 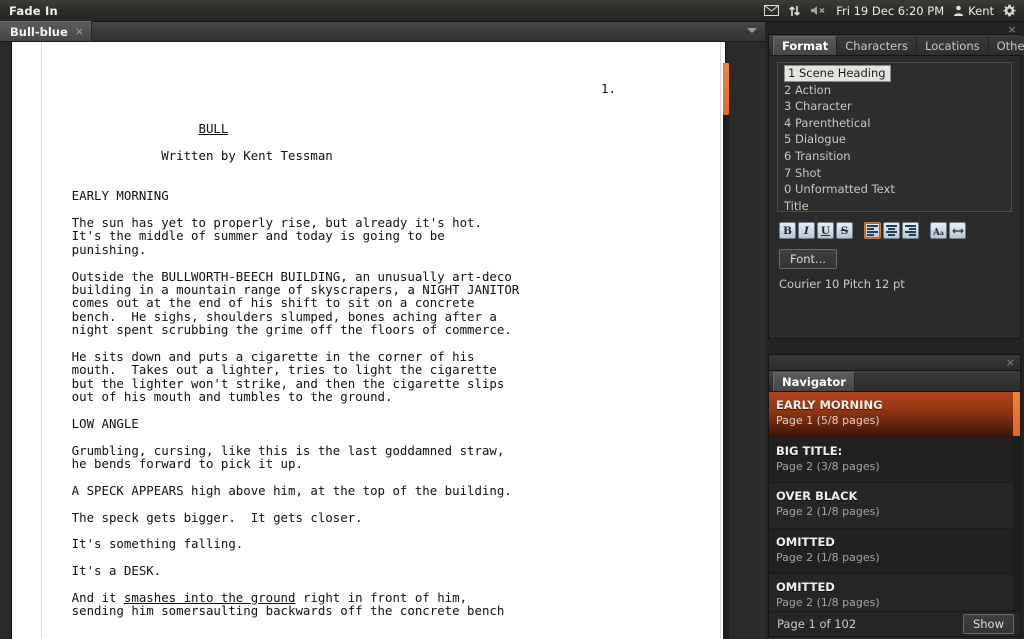 What do you see at coordinates (817, 624) in the screenshot?
I see `page-status-text: Page 1 of 102` at bounding box center [817, 624].